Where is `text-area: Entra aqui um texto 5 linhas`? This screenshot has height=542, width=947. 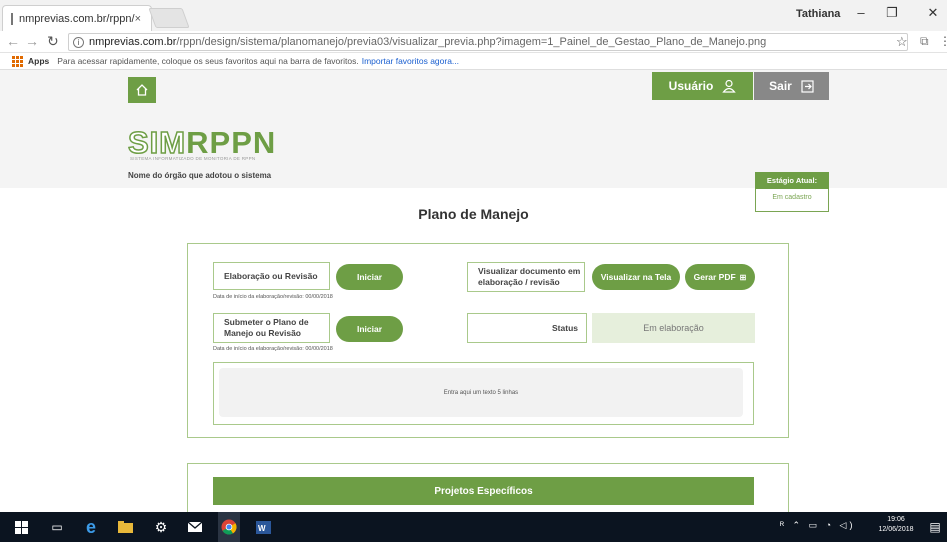
text-area: Entra aqui um texto 5 linhas is located at coordinates (481, 392).